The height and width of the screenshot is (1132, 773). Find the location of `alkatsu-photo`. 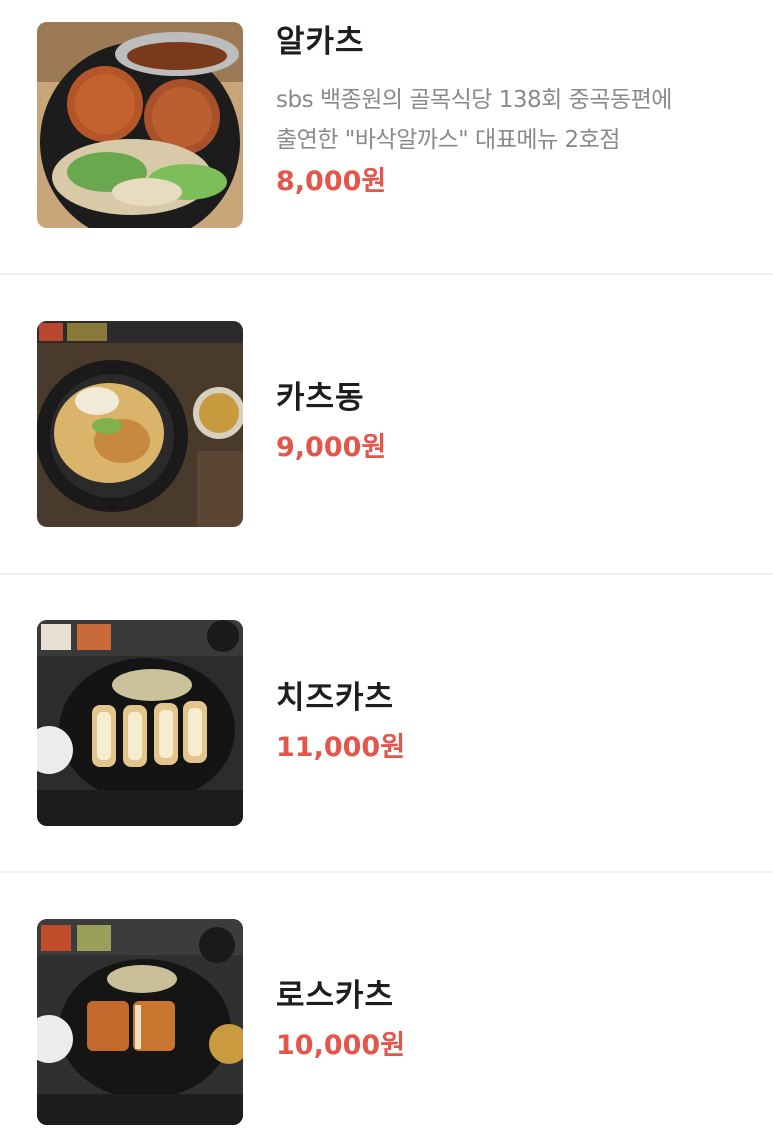

alkatsu-photo is located at coordinates (140, 125).